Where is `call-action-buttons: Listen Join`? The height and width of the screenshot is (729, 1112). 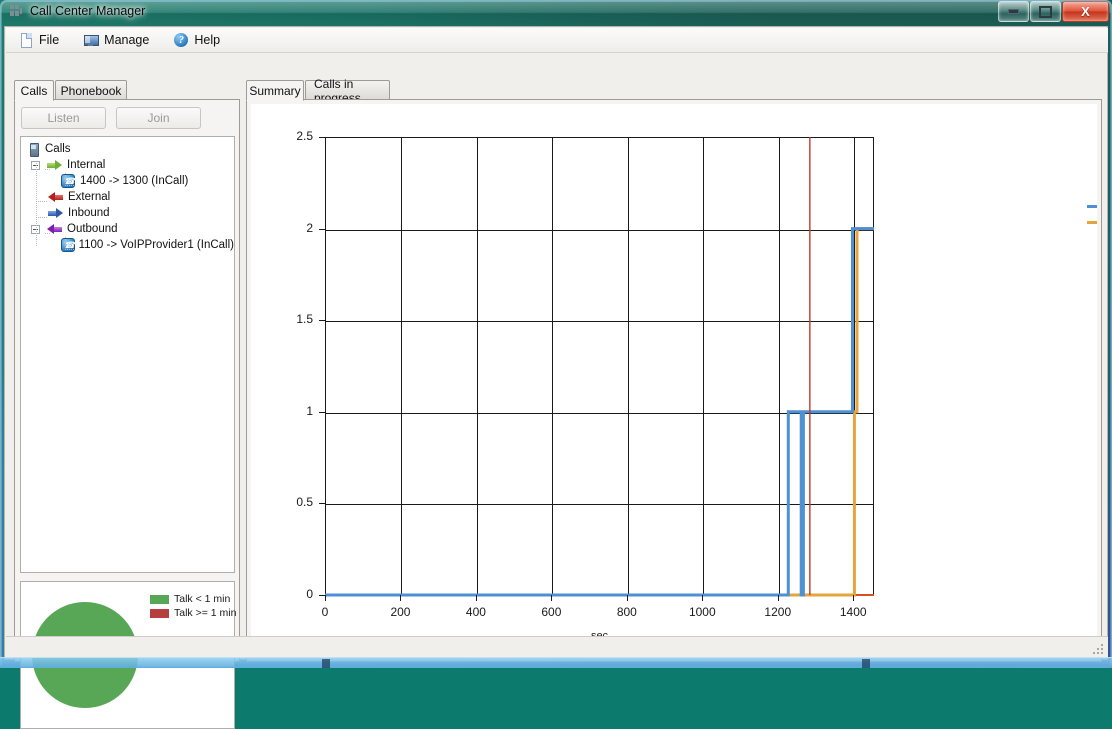
call-action-buttons: Listen Join is located at coordinates (111, 118).